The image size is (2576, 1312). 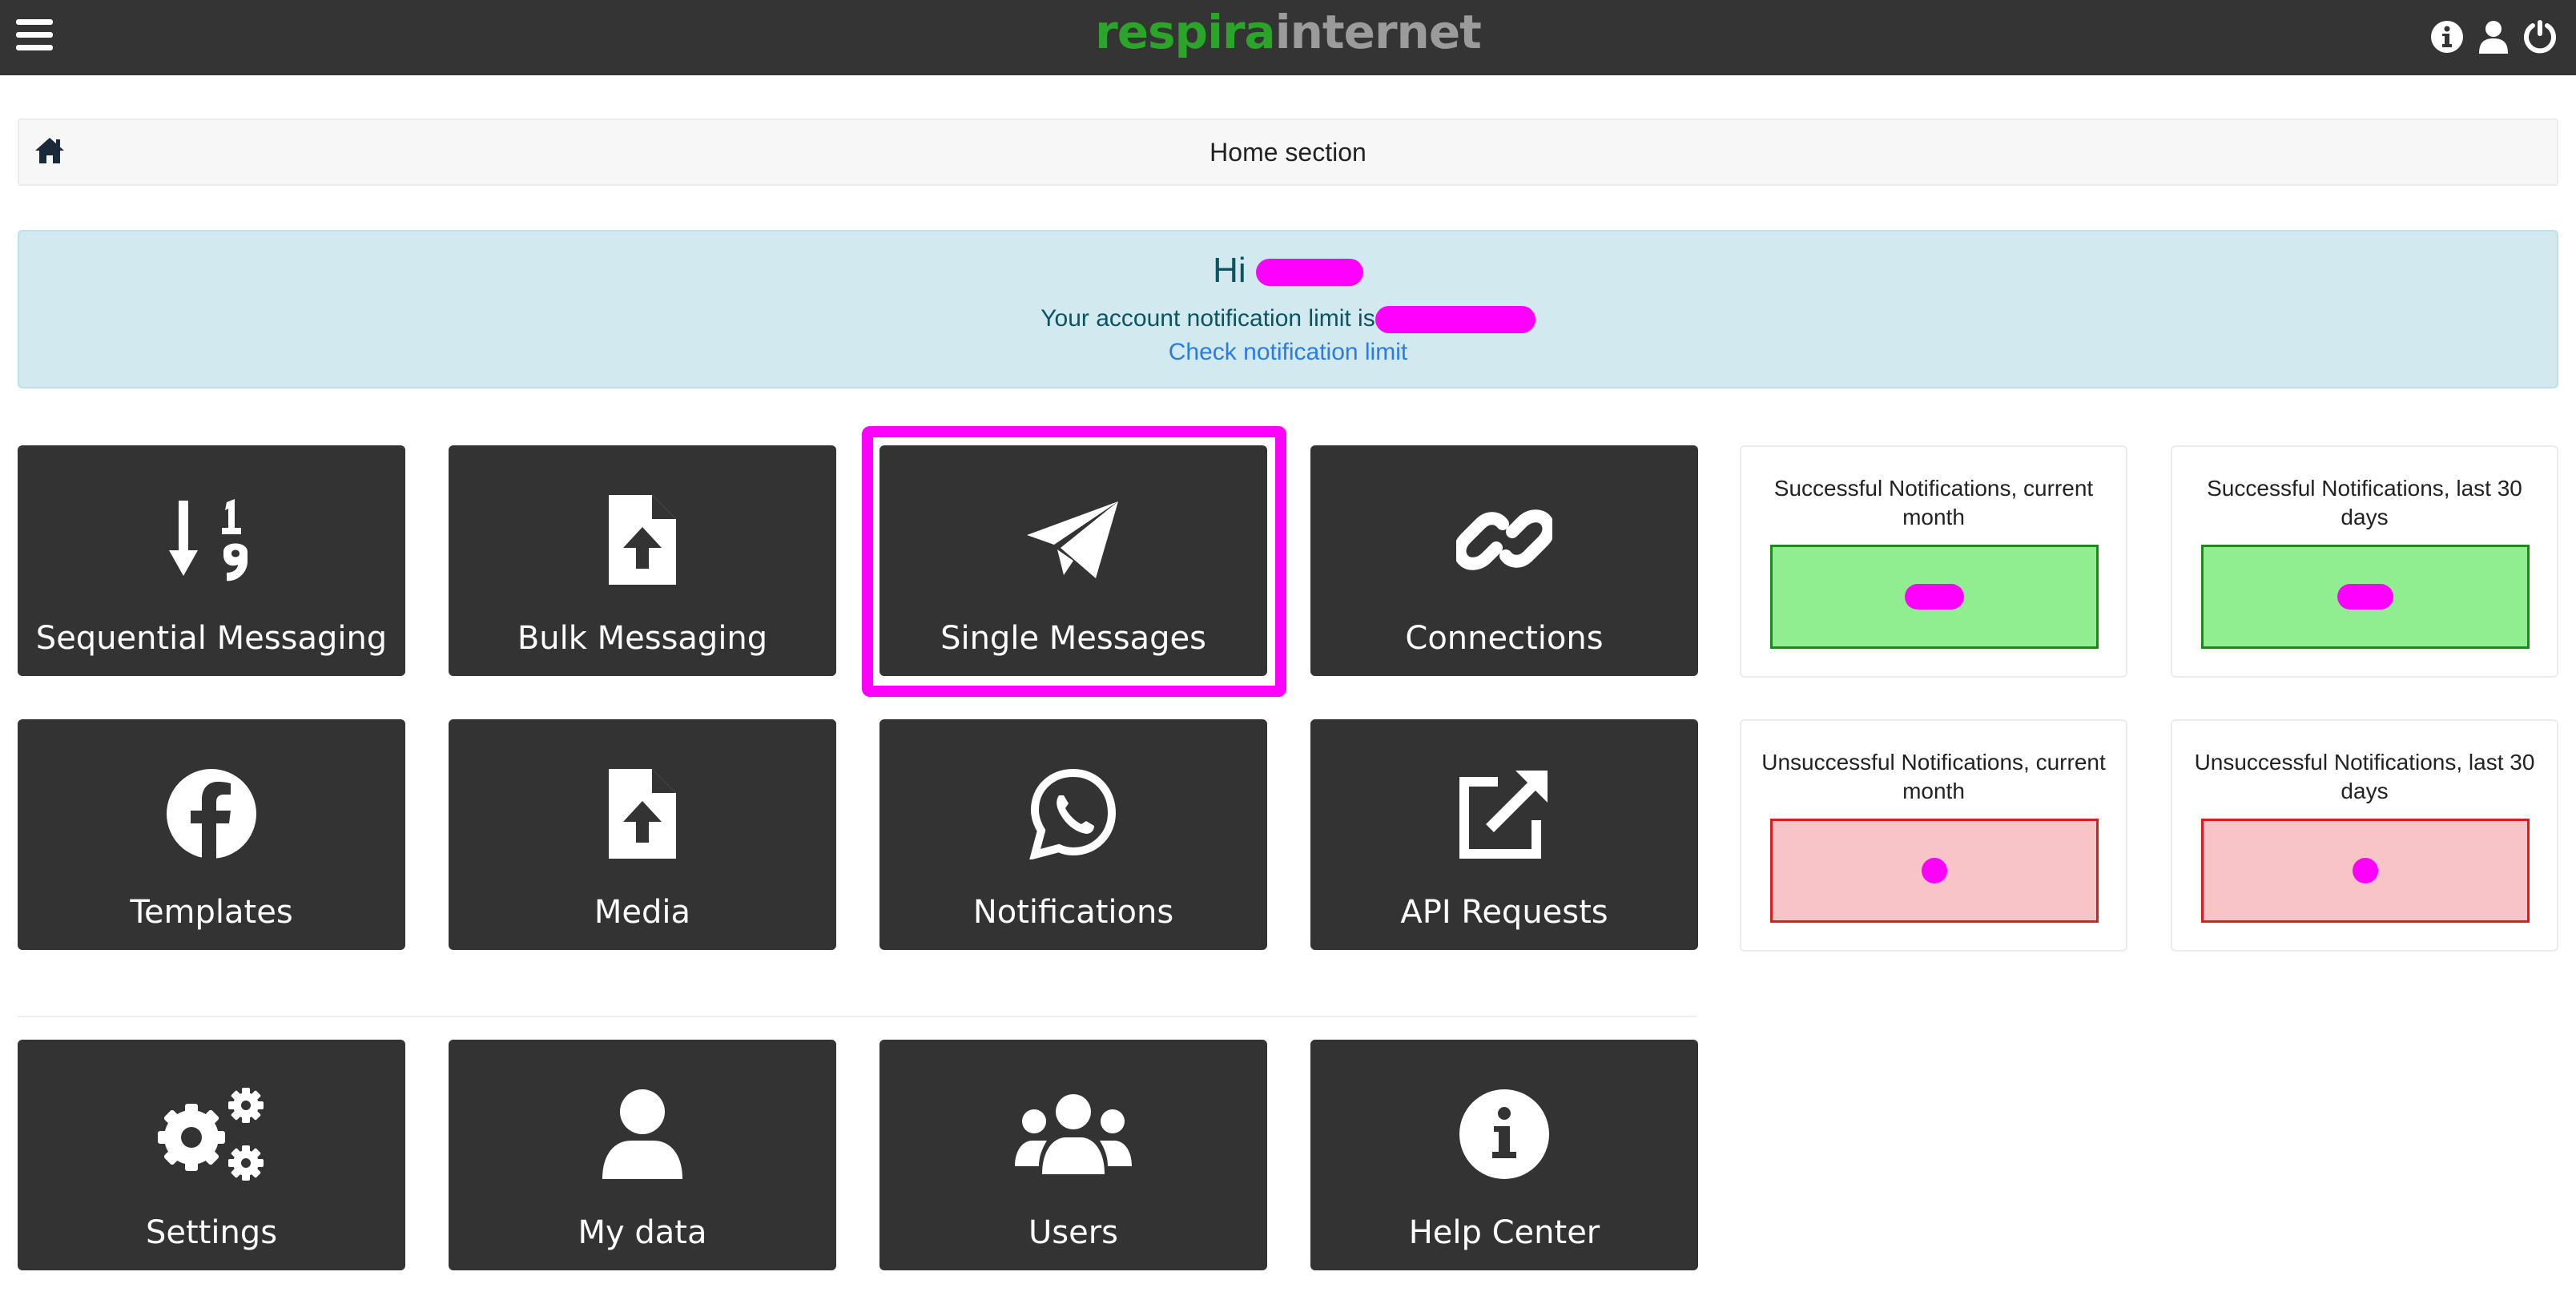 I want to click on stat-card-successful-last-30-days: Successful Notifications, last 30 days, so click(x=2364, y=561).